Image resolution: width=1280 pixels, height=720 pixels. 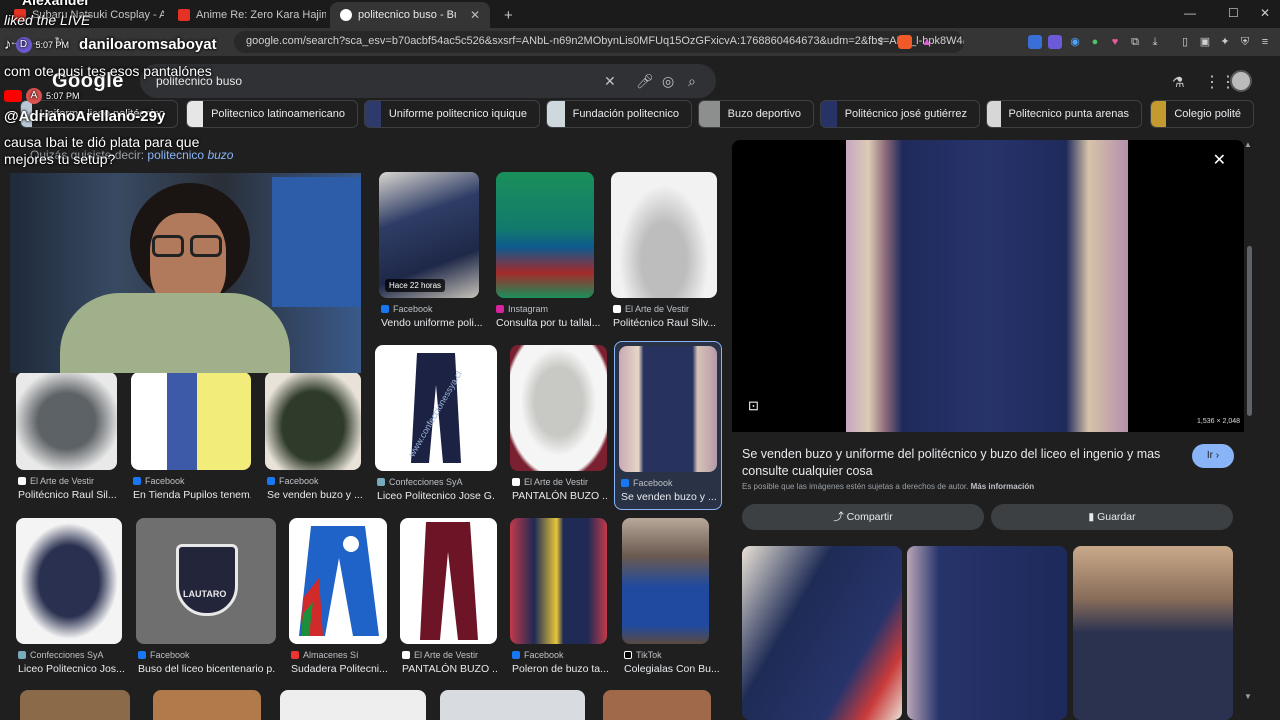 What do you see at coordinates (142, 655) in the screenshot?
I see `facebook-icon` at bounding box center [142, 655].